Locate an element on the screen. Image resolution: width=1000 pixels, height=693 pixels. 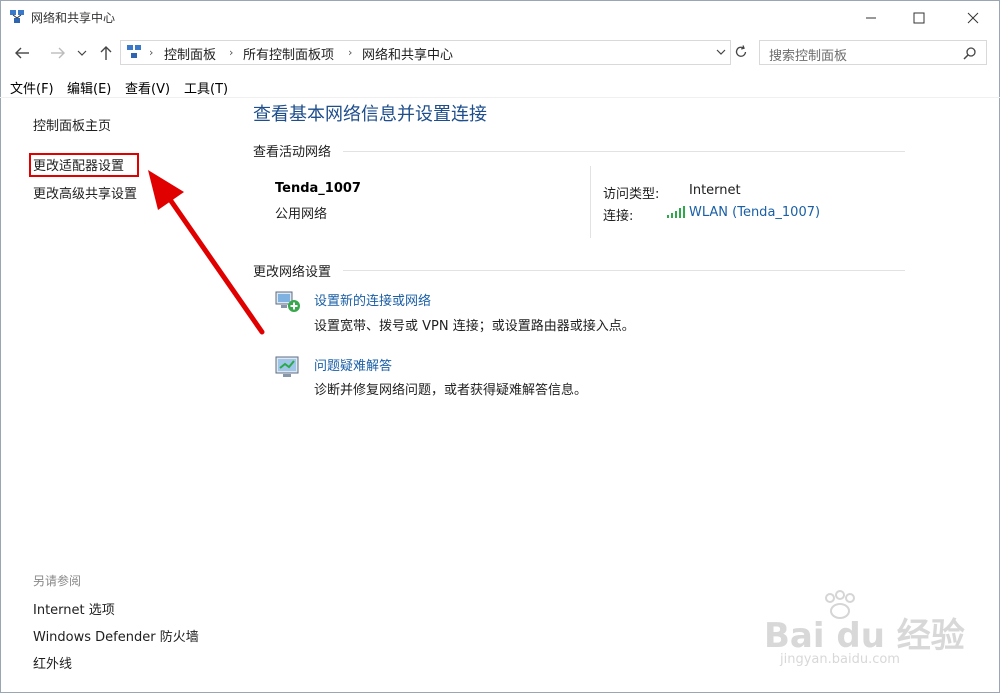
menu-view: 查看(V) is located at coordinates (147, 87).